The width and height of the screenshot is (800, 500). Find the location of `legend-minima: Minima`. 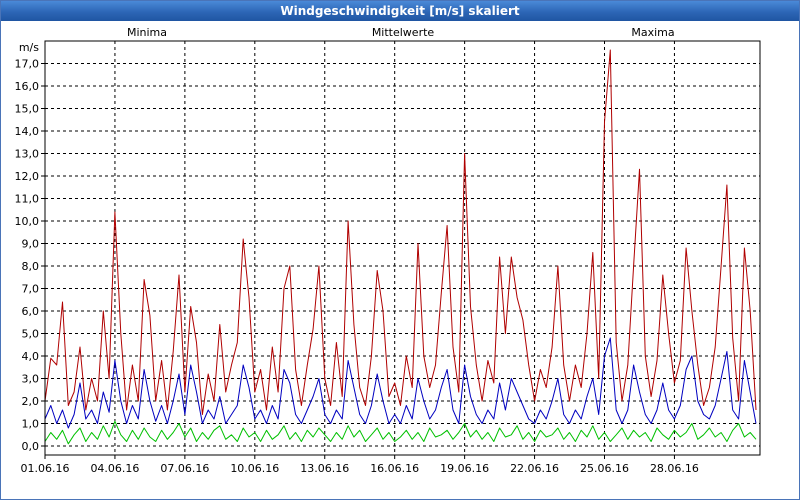

legend-minima: Minima is located at coordinates (147, 32).